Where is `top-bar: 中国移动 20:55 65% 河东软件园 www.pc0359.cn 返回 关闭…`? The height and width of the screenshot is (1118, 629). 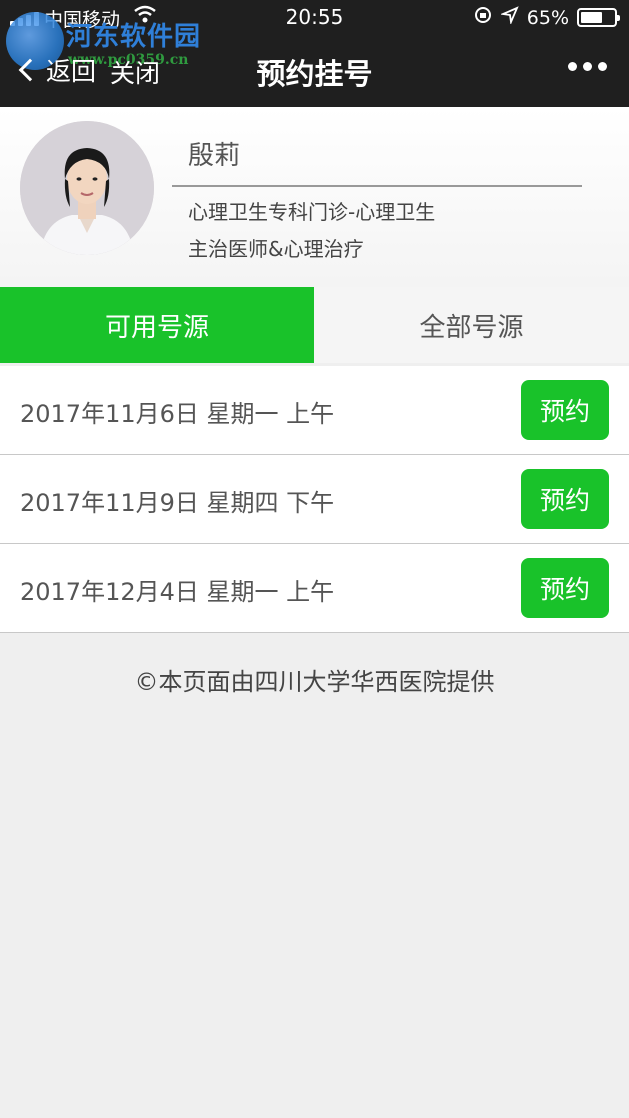
top-bar: 中国移动 20:55 65% 河东软件园 www.pc0359.cn 返回 关闭… is located at coordinates (314, 53).